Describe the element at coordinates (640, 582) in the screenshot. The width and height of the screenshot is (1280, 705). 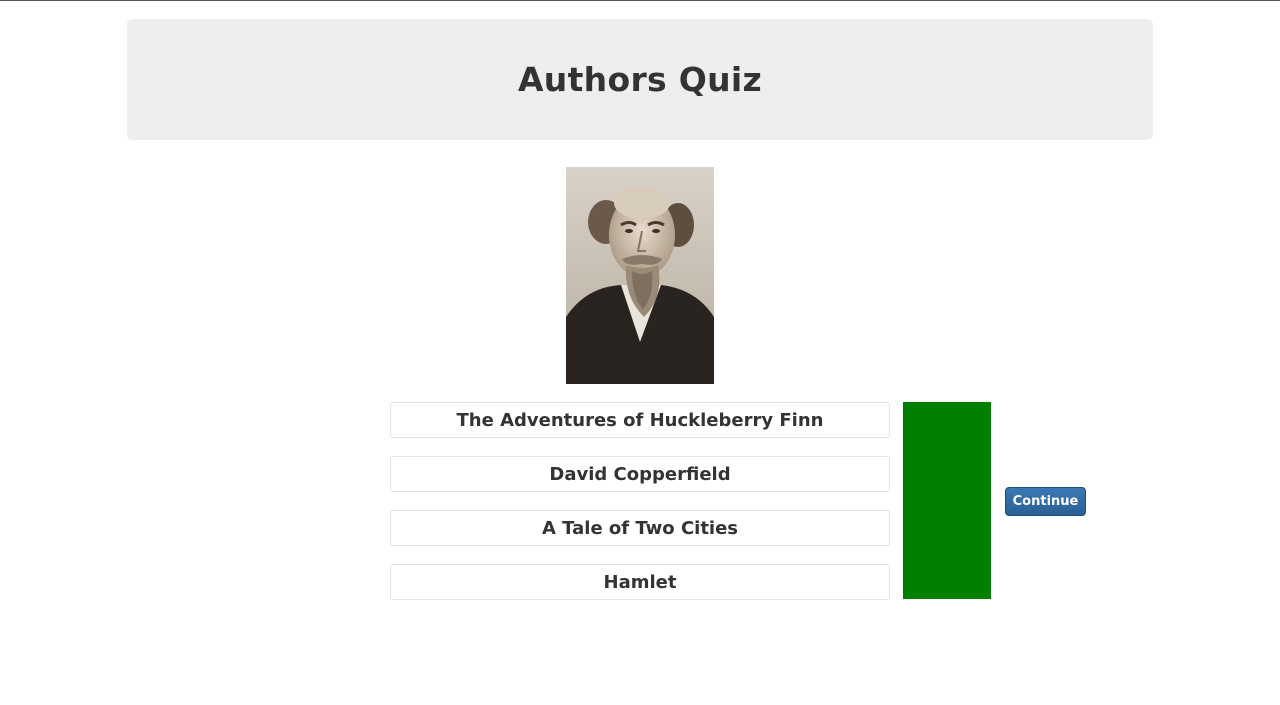
I see `answer-option: Hamlet` at that location.